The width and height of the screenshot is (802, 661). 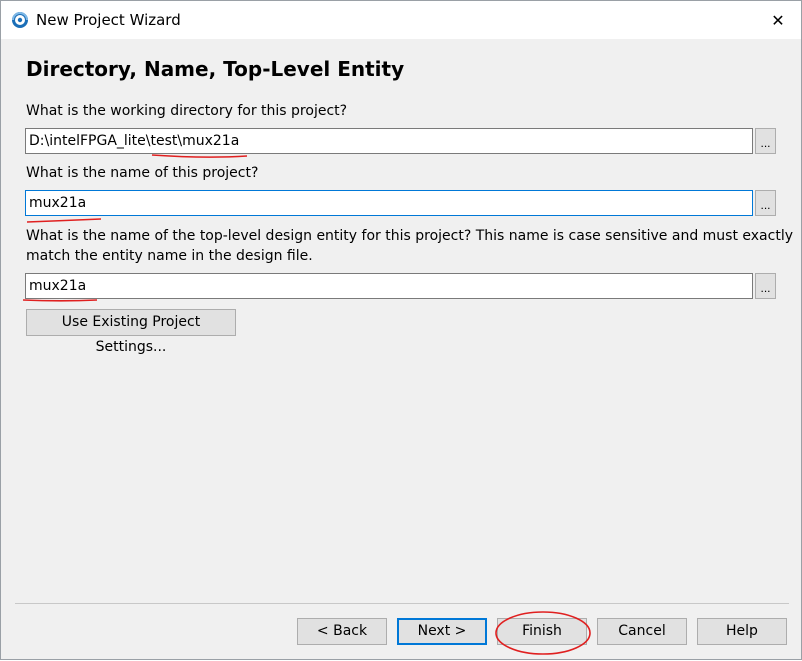 I want to click on working-directory-input, so click(x=389, y=141).